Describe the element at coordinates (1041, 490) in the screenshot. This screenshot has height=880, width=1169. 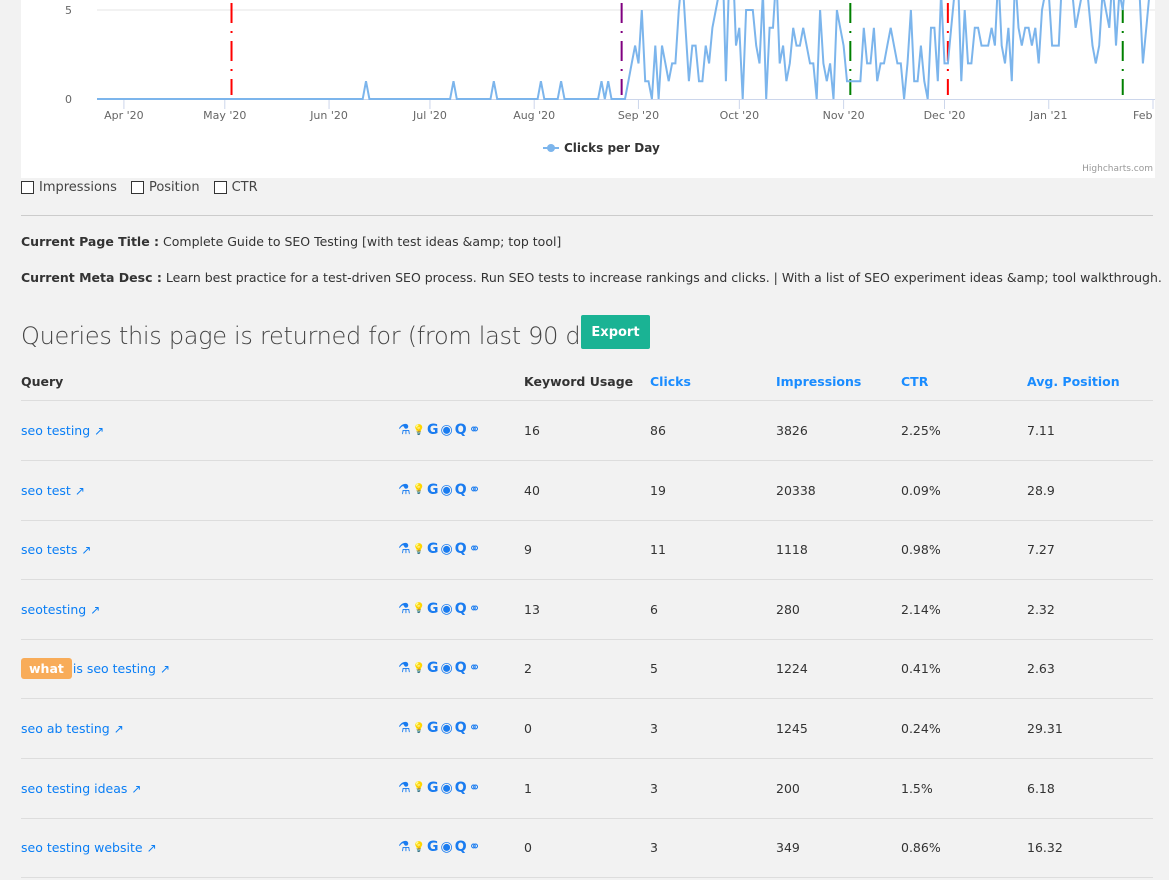
I see `cell-position: 28.9` at that location.